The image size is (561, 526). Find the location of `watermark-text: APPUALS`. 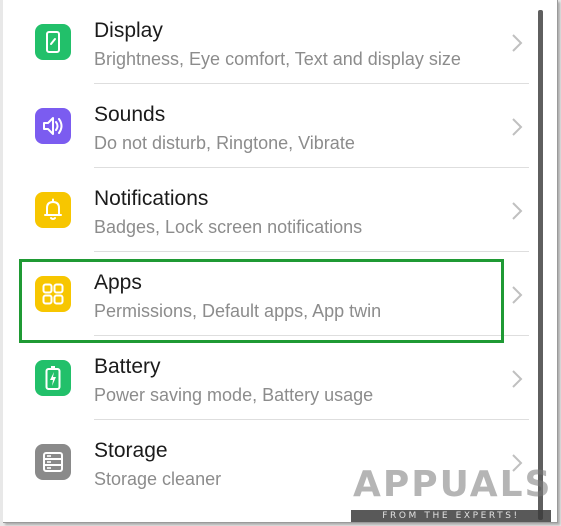

watermark-text: APPUALS is located at coordinates (453, 484).